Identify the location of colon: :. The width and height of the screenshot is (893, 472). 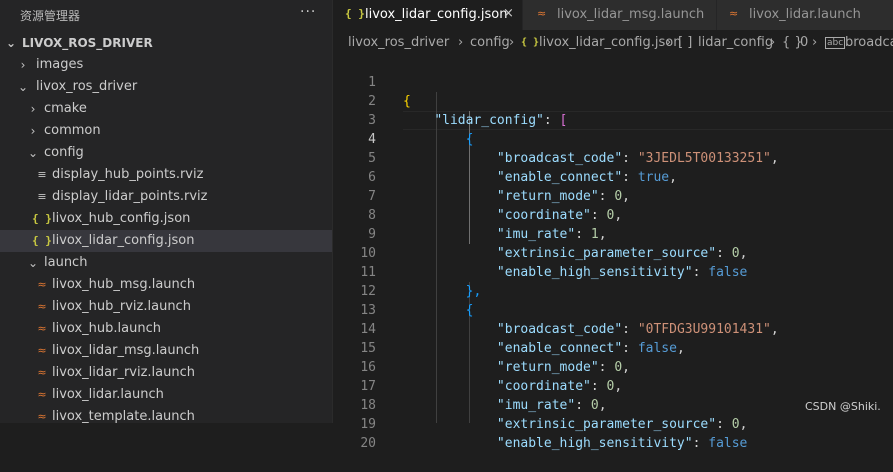
(700, 443).